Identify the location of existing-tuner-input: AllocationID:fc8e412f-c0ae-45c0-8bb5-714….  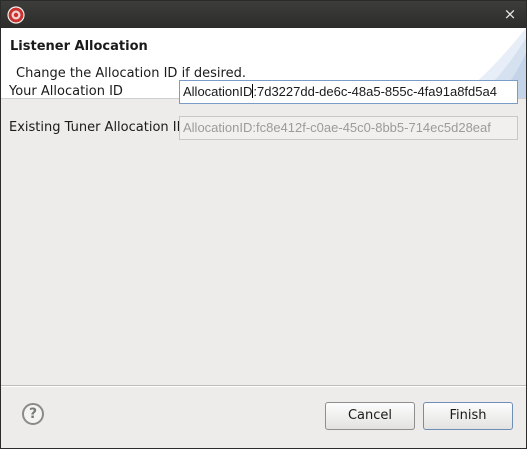
(348, 128).